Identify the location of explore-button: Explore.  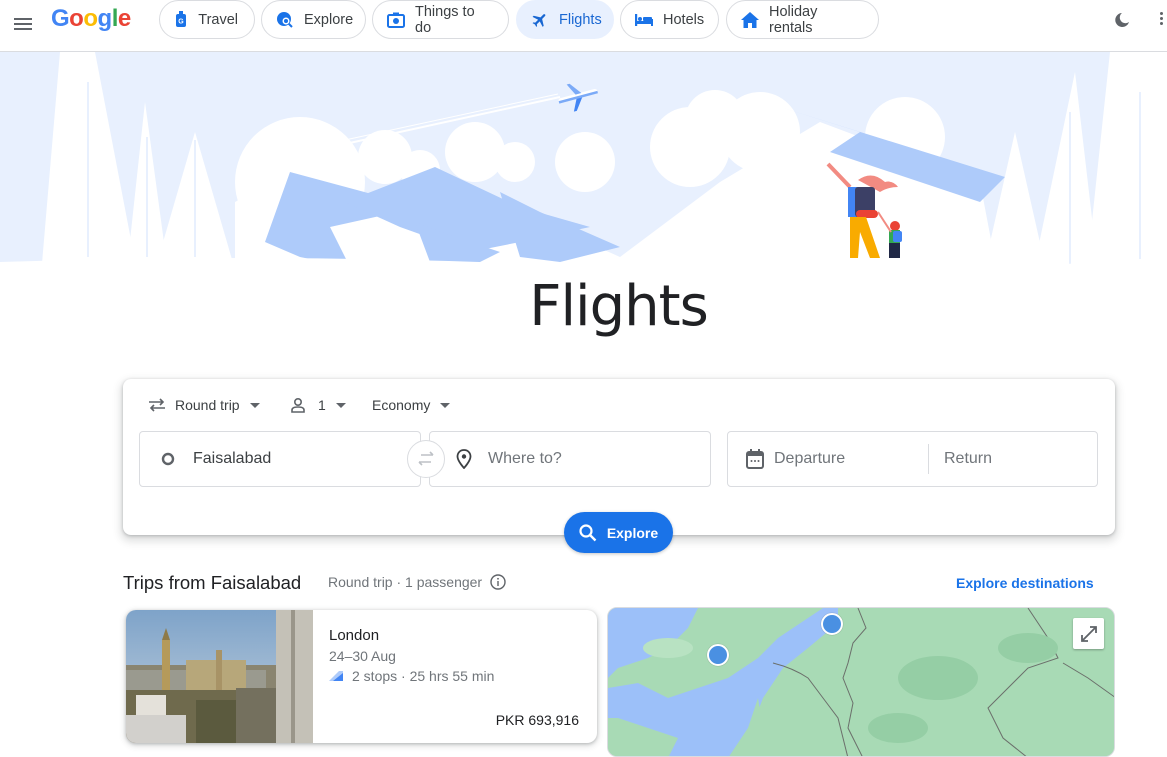
(618, 532).